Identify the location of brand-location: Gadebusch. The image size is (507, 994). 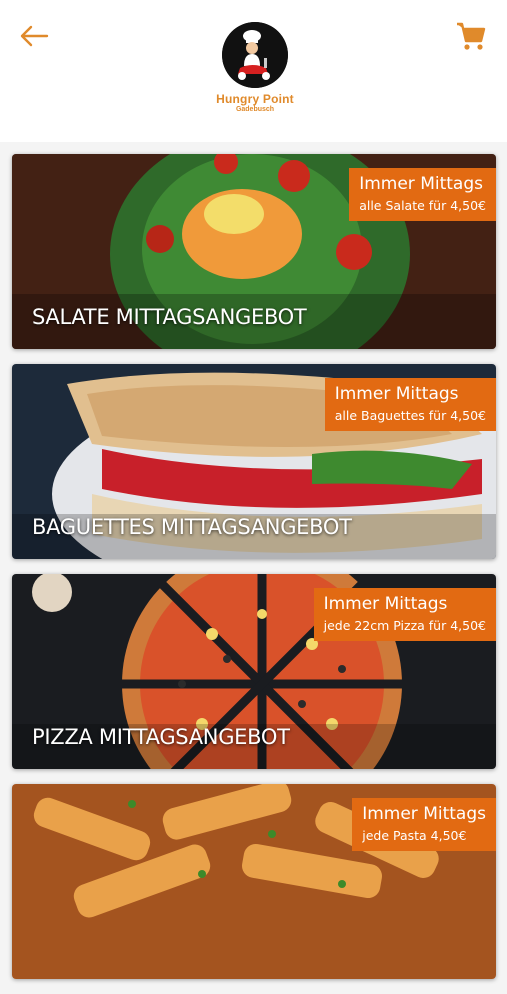
(255, 109).